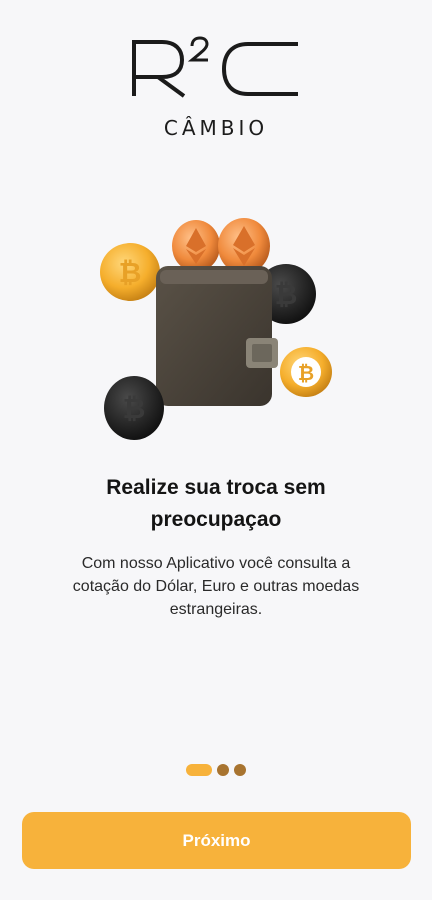 This screenshot has width=432, height=900. What do you see at coordinates (216, 840) in the screenshot?
I see `next-button: Próximo` at bounding box center [216, 840].